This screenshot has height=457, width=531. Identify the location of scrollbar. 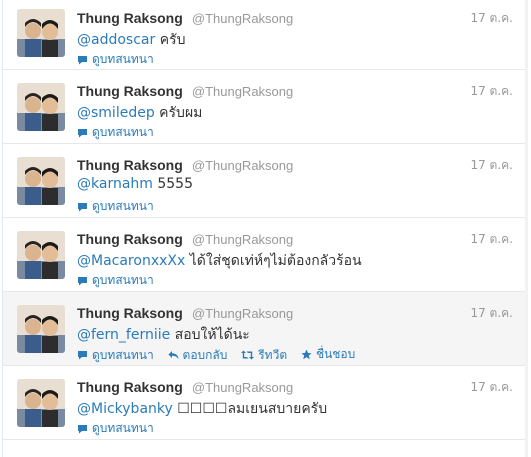
(526, 228).